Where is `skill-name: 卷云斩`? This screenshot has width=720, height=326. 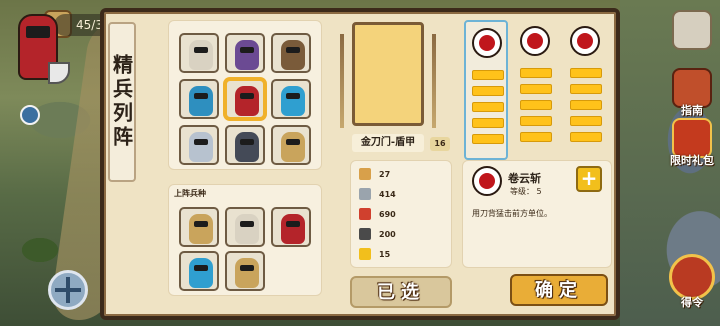
skill-name: 卷云斩 is located at coordinates (524, 178).